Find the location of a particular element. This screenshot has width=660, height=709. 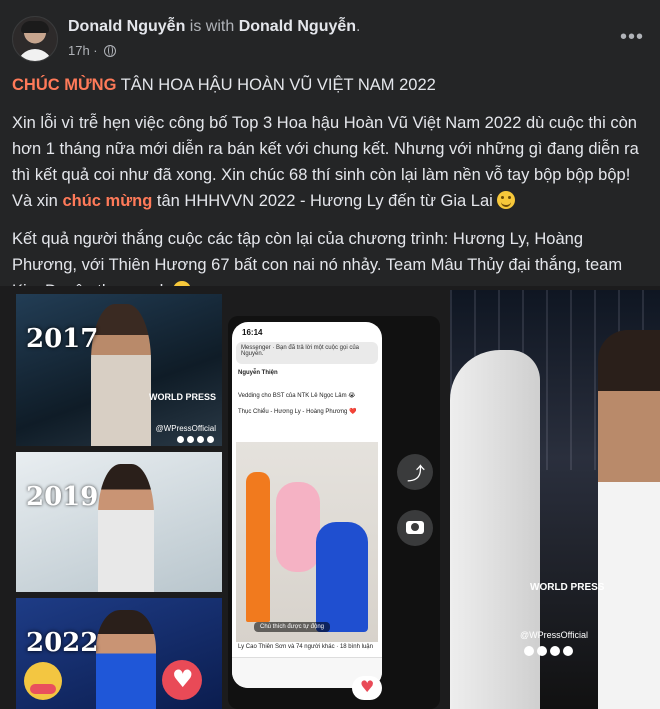

group-photo is located at coordinates (307, 542).